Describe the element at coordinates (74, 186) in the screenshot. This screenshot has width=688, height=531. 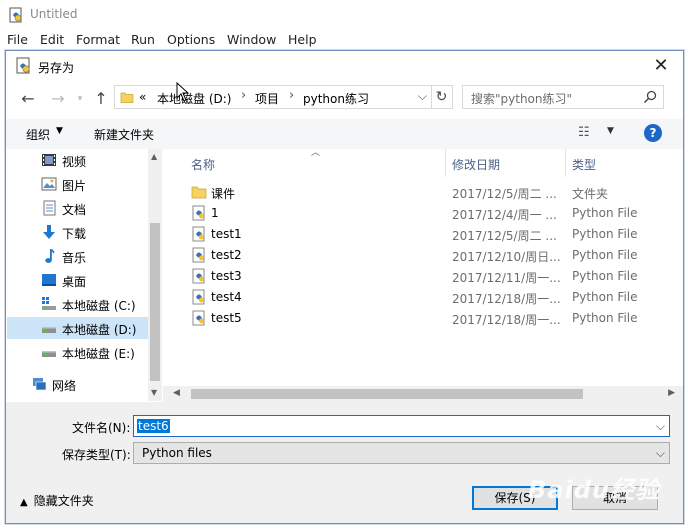
I see `nav-item-label: 图片` at that location.